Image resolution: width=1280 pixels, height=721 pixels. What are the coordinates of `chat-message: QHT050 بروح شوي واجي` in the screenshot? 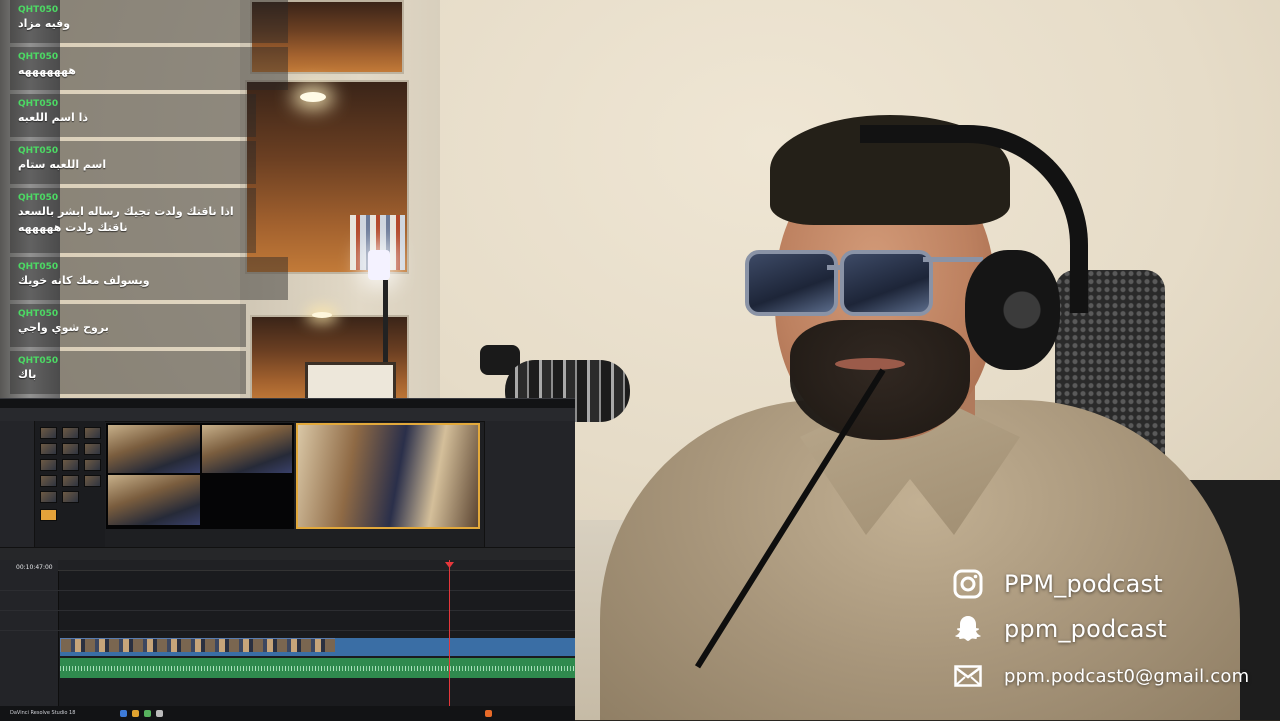 It's located at (128, 325).